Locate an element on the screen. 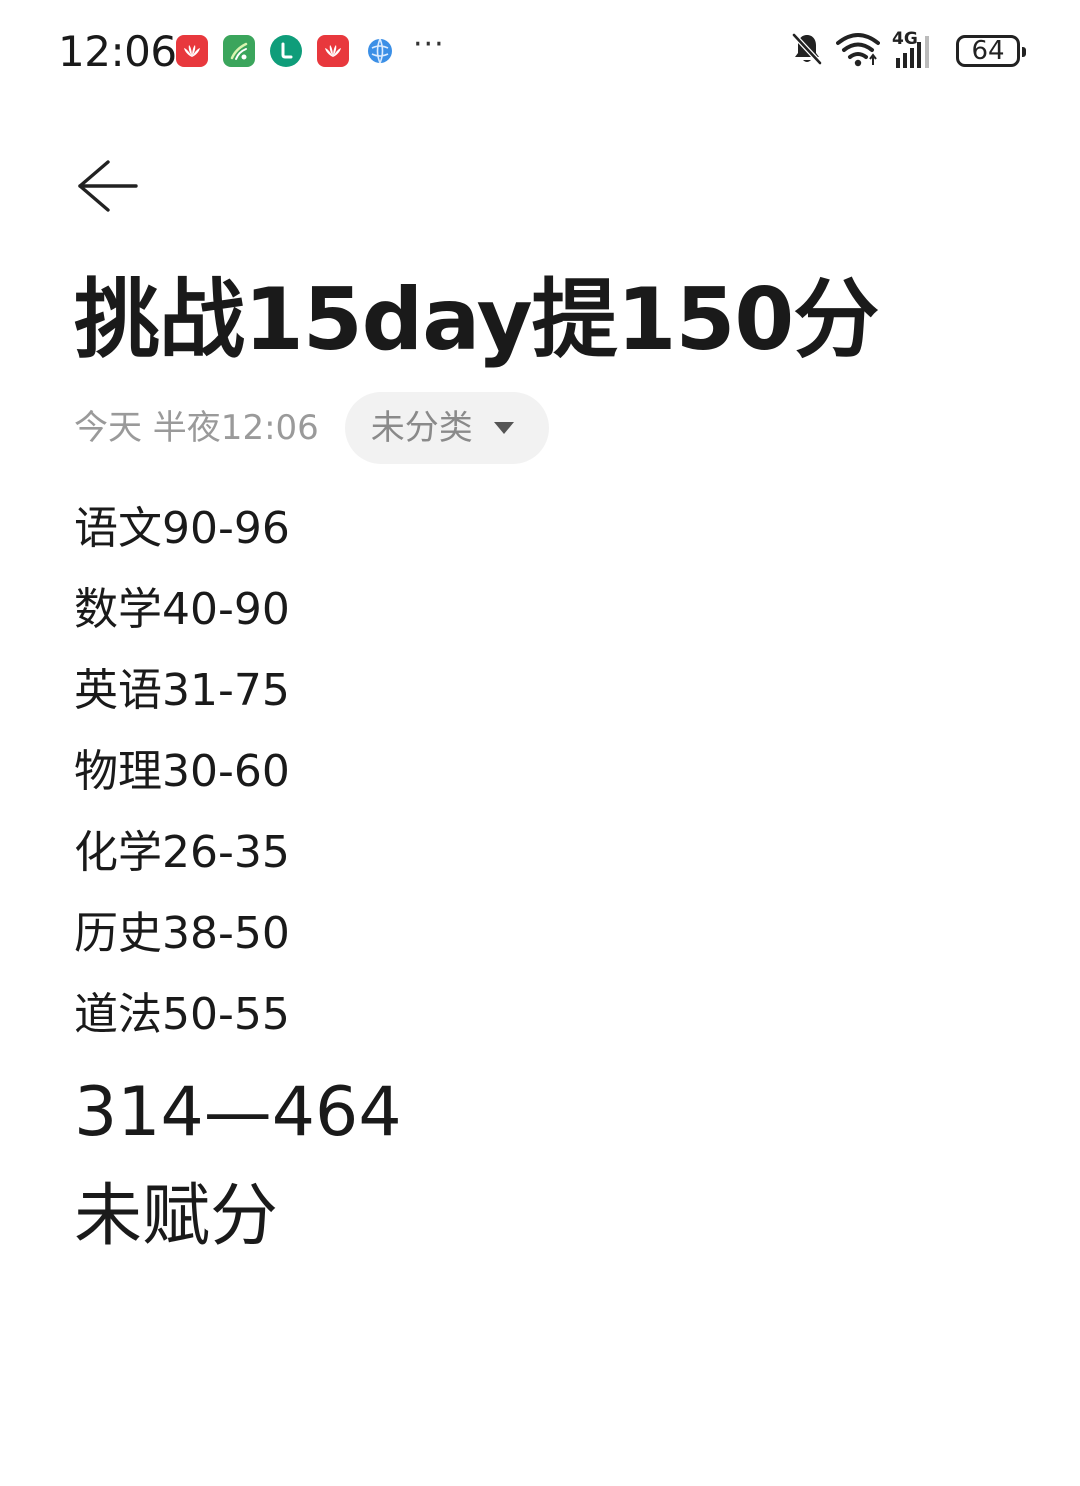 The width and height of the screenshot is (1080, 1486). more-notifications-icon: ··· is located at coordinates (429, 44).